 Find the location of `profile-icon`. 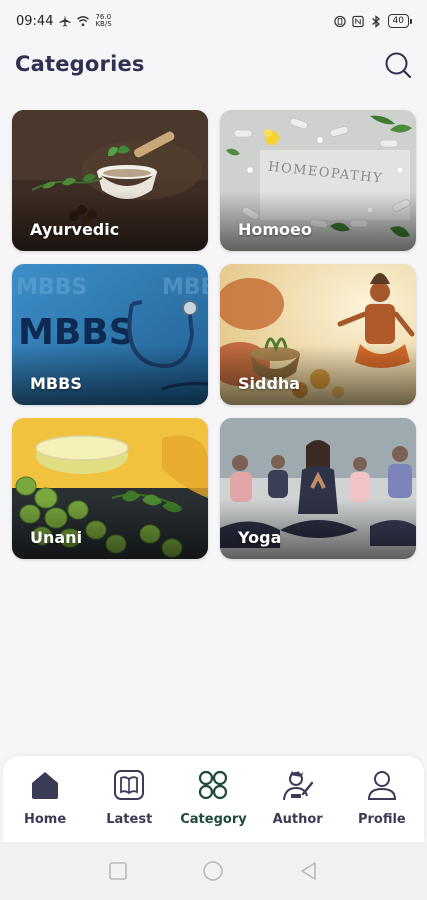

profile-icon is located at coordinates (381, 785).